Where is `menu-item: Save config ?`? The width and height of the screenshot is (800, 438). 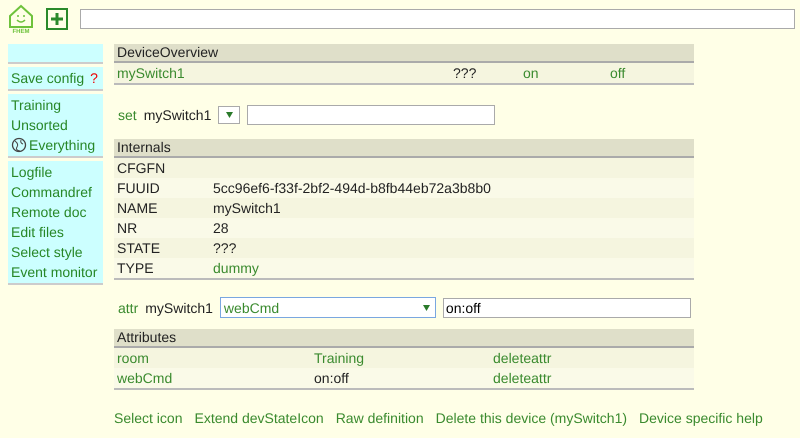
menu-item: Save config ? is located at coordinates (57, 78).